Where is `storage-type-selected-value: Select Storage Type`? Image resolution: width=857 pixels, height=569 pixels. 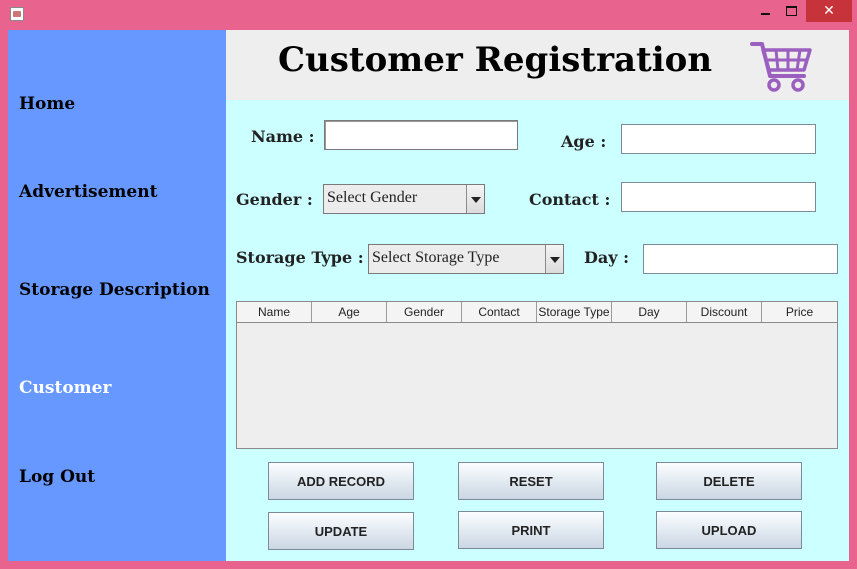
storage-type-selected-value: Select Storage Type is located at coordinates (436, 257).